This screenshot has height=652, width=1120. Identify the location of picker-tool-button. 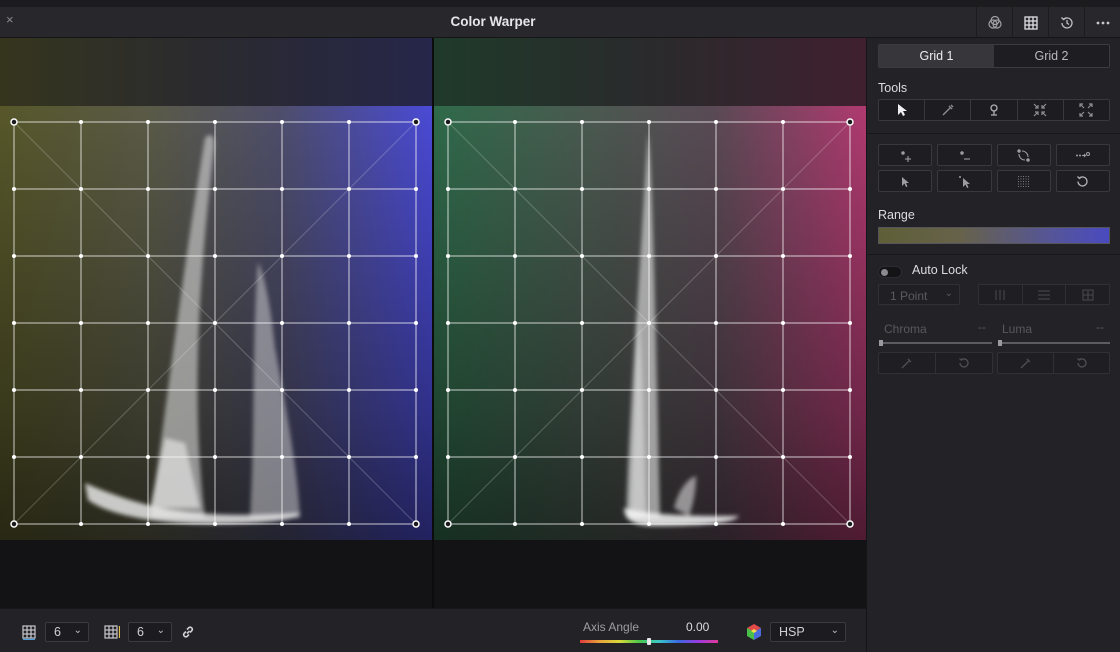
(948, 110).